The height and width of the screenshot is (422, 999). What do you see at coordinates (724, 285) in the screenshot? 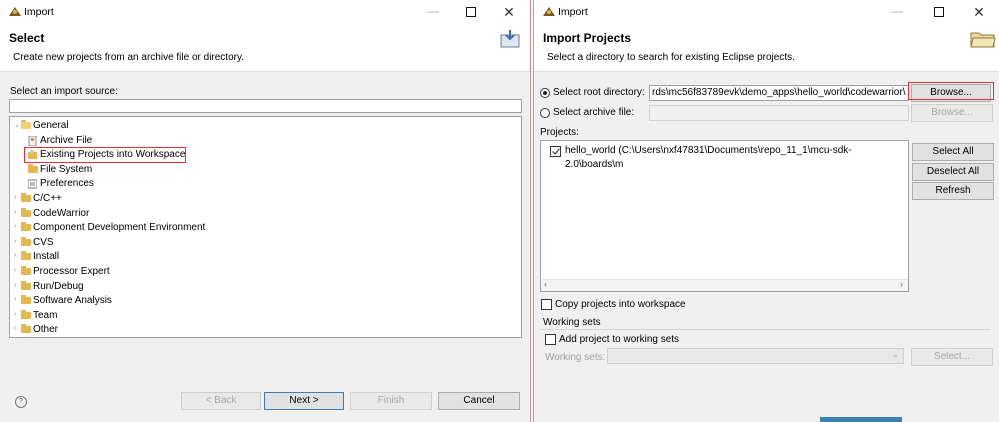
I see `horizontal-scrollbar: ‹ ›` at bounding box center [724, 285].